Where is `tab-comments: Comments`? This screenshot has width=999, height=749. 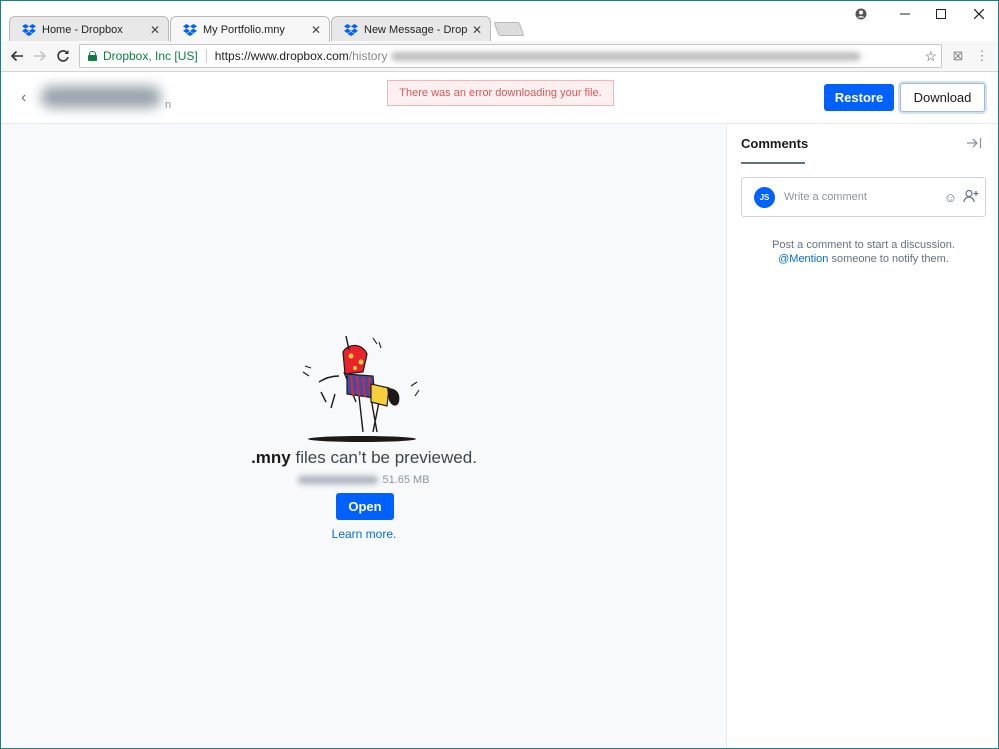
tab-comments: Comments is located at coordinates (774, 143).